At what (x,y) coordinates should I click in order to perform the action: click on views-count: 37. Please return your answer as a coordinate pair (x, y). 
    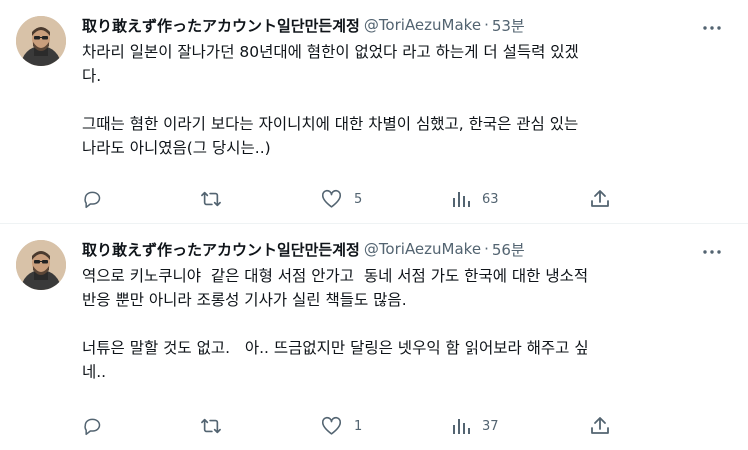
    Looking at the image, I should click on (490, 426).